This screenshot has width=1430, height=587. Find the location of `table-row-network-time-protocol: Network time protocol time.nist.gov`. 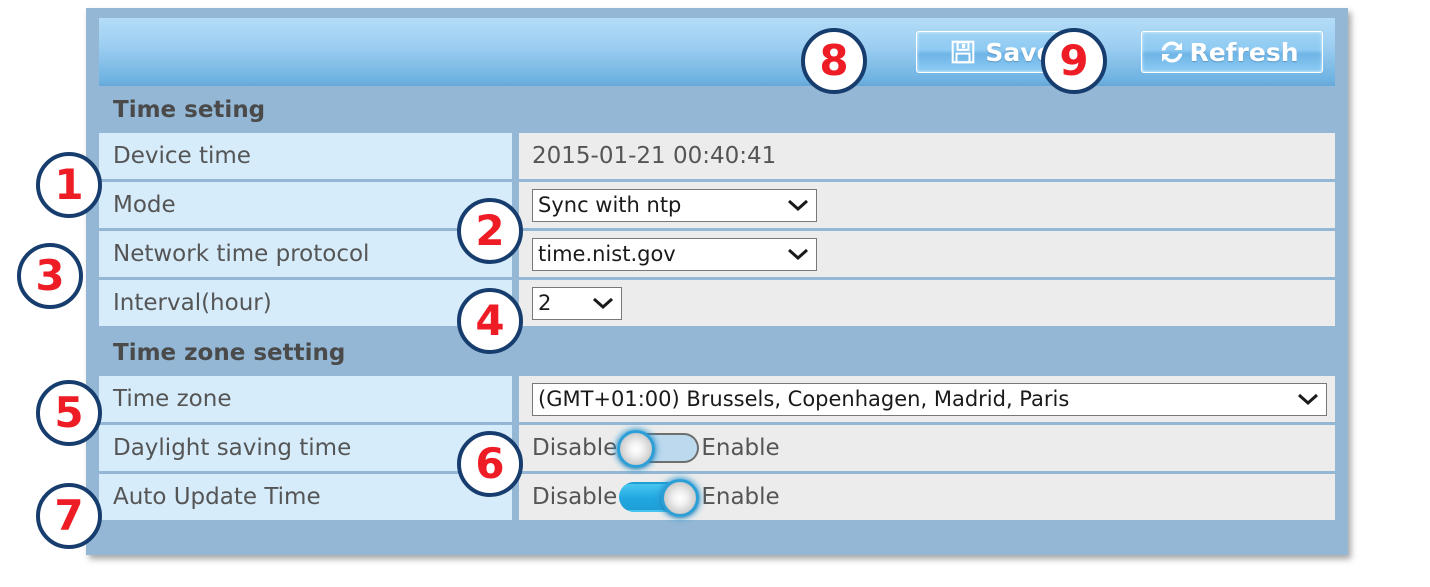

table-row-network-time-protocol: Network time protocol time.nist.gov is located at coordinates (717, 254).